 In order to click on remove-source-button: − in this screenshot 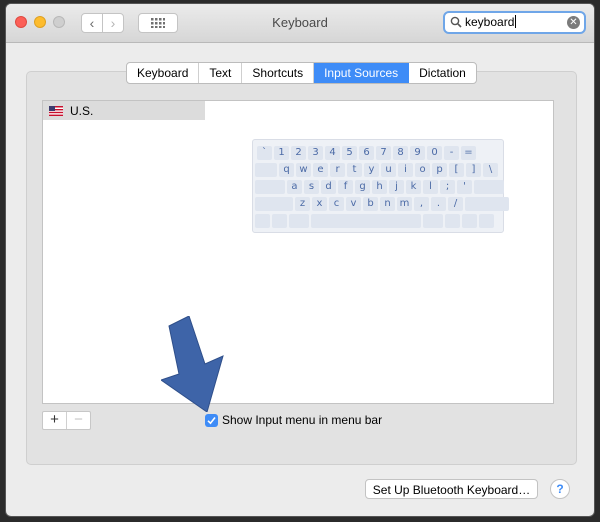, I will do `click(78, 420)`.